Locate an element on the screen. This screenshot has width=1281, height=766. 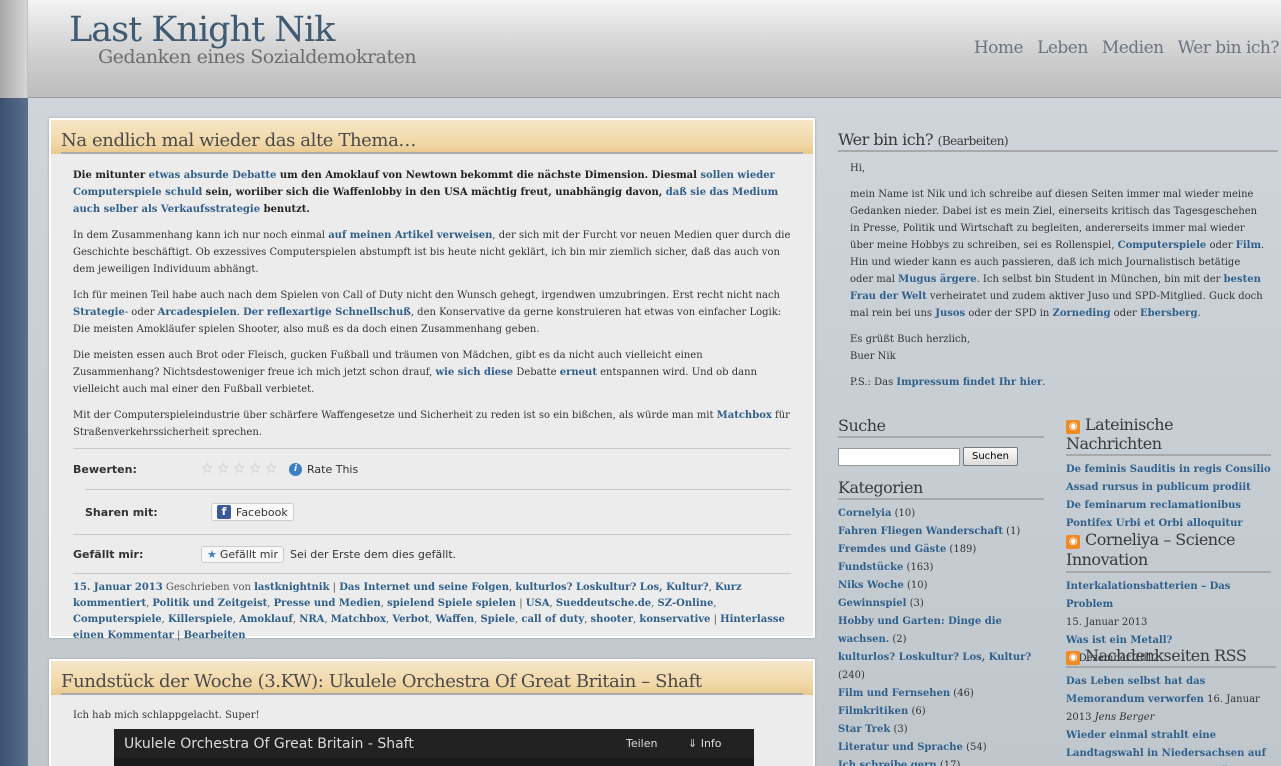
inline-link: Impressum findet Ihr hier is located at coordinates (969, 382).